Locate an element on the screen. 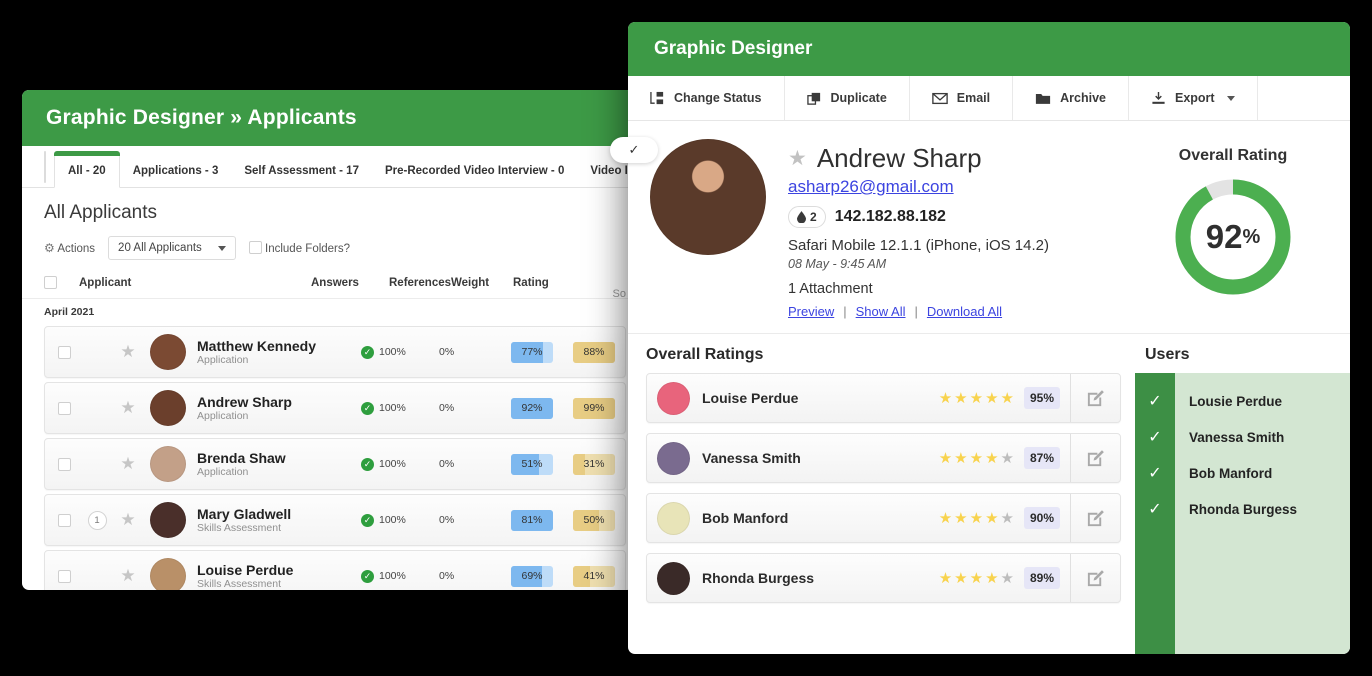 Image resolution: width=1372 pixels, height=676 pixels. duplicate-button: Duplicate is located at coordinates (847, 98).